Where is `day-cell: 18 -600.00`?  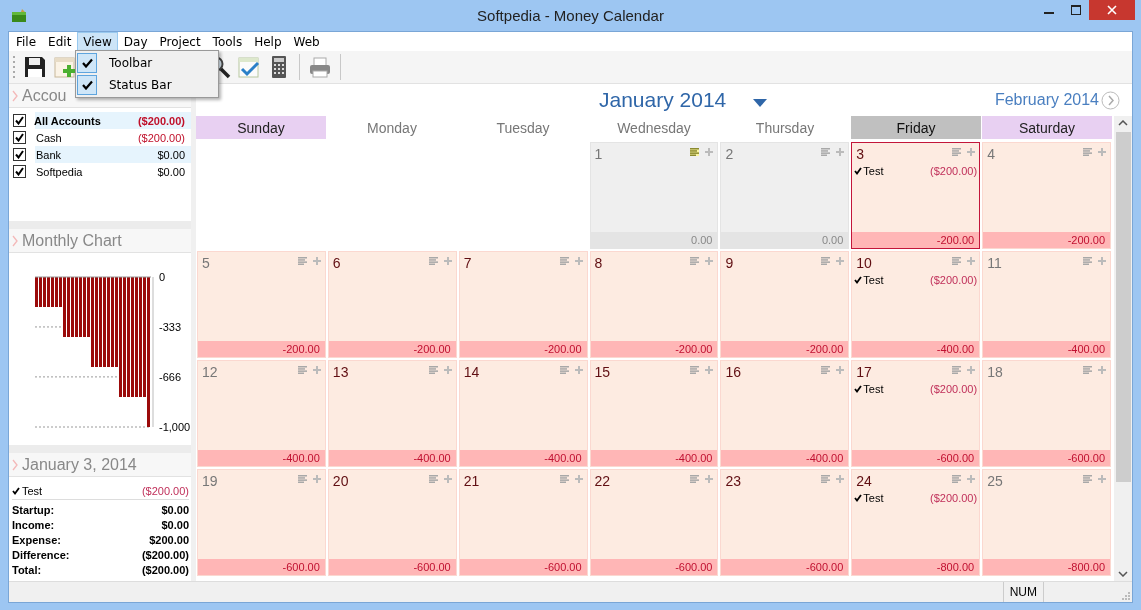 day-cell: 18 -600.00 is located at coordinates (1046, 413).